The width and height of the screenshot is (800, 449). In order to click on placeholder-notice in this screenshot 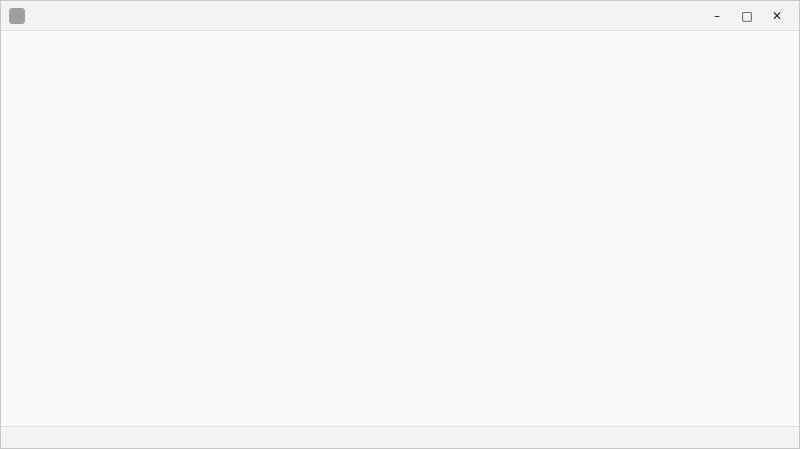, I will do `click(400, 229)`.